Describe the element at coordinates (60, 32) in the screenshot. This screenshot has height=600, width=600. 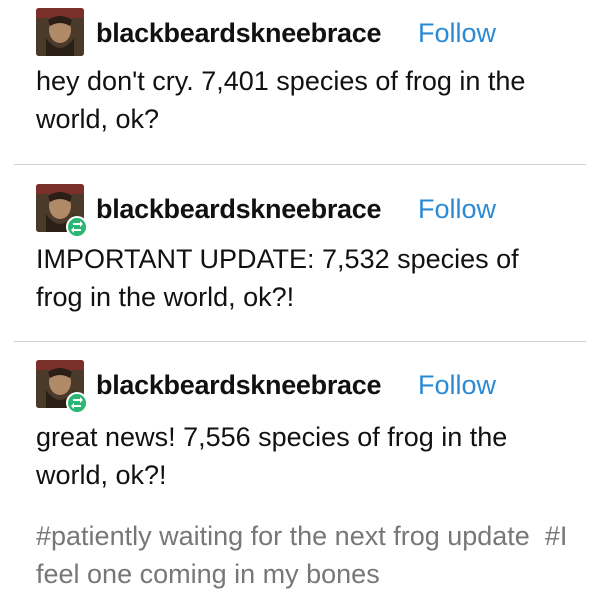
I see `avatar` at that location.